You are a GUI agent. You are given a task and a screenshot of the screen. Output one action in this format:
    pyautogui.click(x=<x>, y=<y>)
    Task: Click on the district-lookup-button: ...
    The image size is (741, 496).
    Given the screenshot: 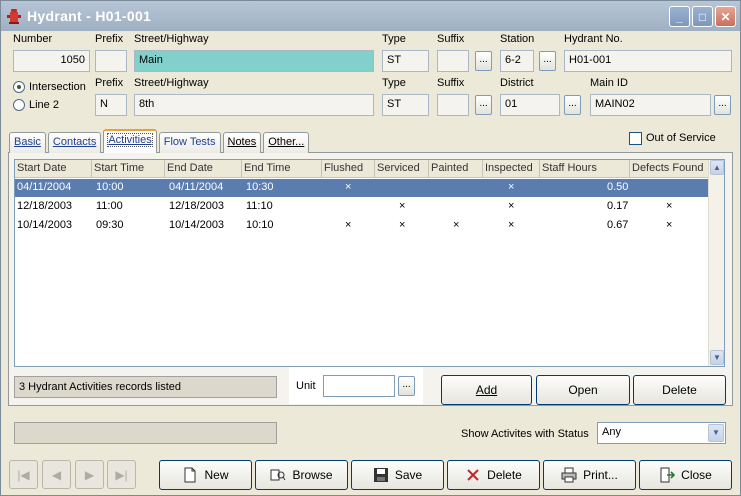 What is the action you would take?
    pyautogui.click(x=572, y=105)
    